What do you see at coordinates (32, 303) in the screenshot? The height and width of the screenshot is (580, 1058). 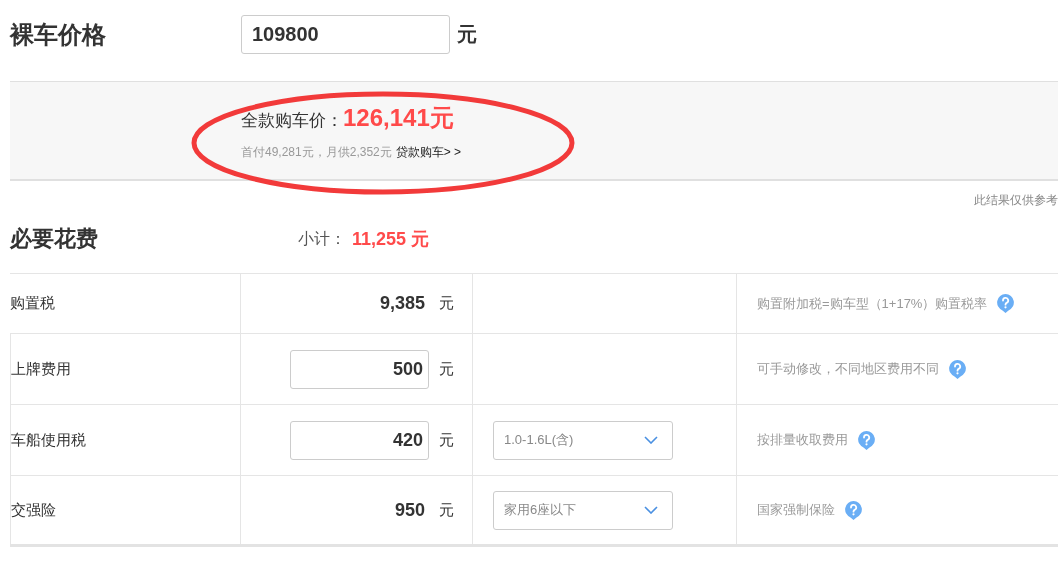 I see `fee-name: 购置税` at bounding box center [32, 303].